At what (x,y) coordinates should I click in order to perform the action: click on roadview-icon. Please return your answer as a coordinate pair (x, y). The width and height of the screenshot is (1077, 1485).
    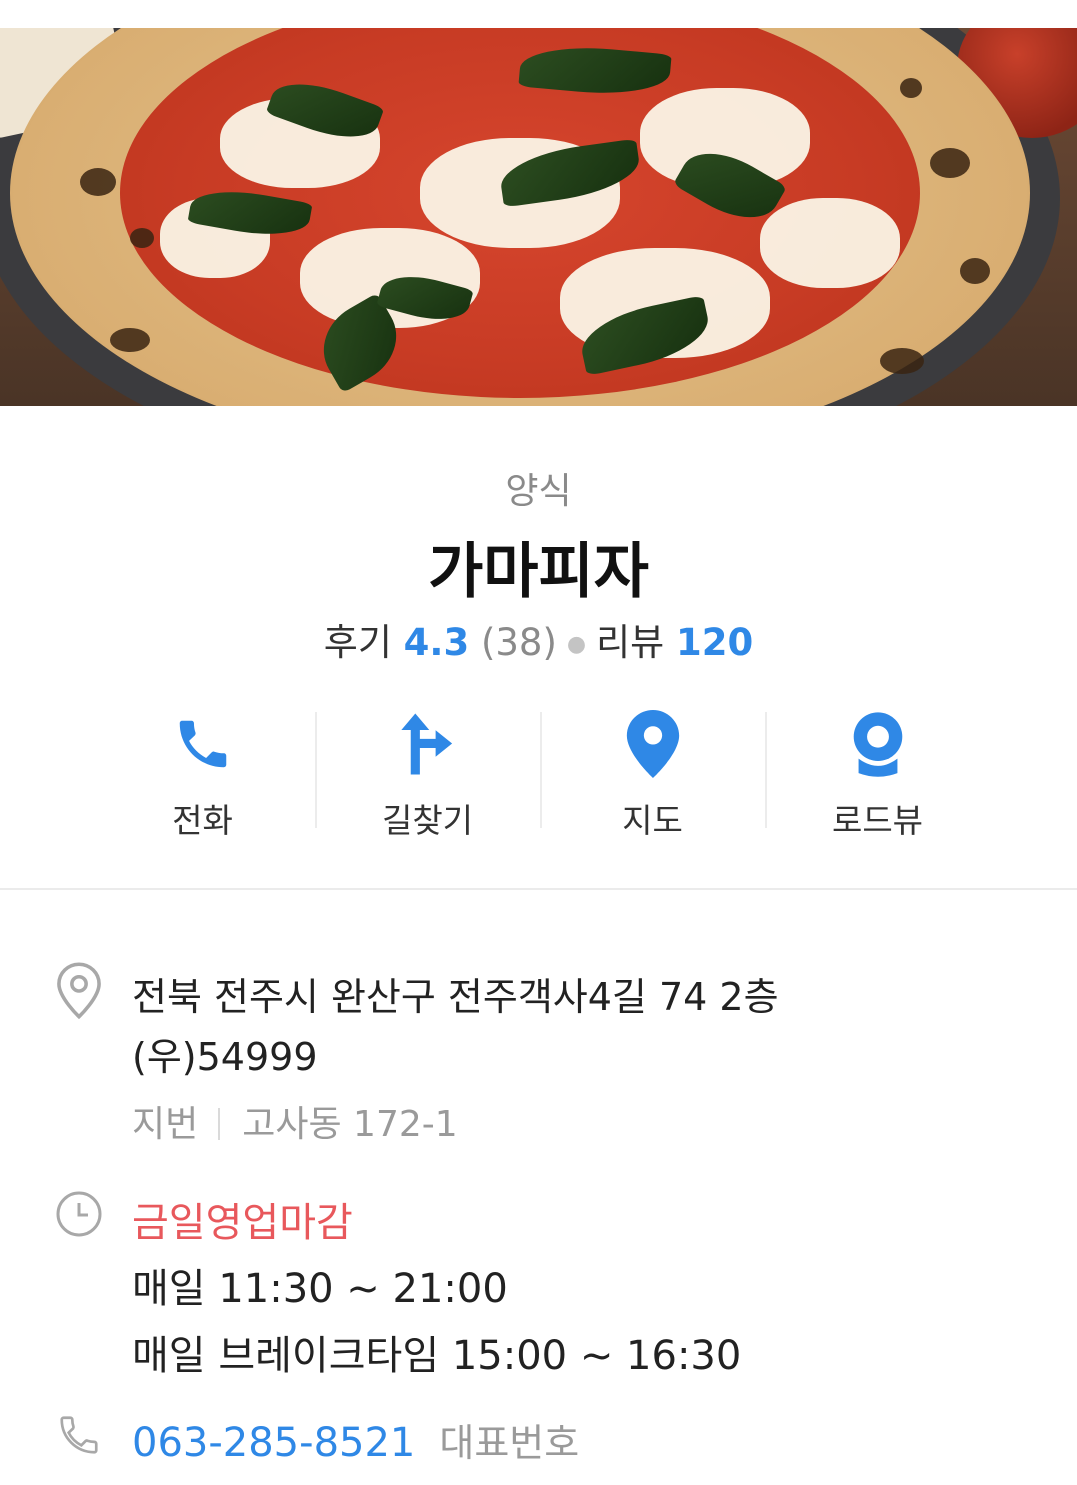
    Looking at the image, I should click on (877, 744).